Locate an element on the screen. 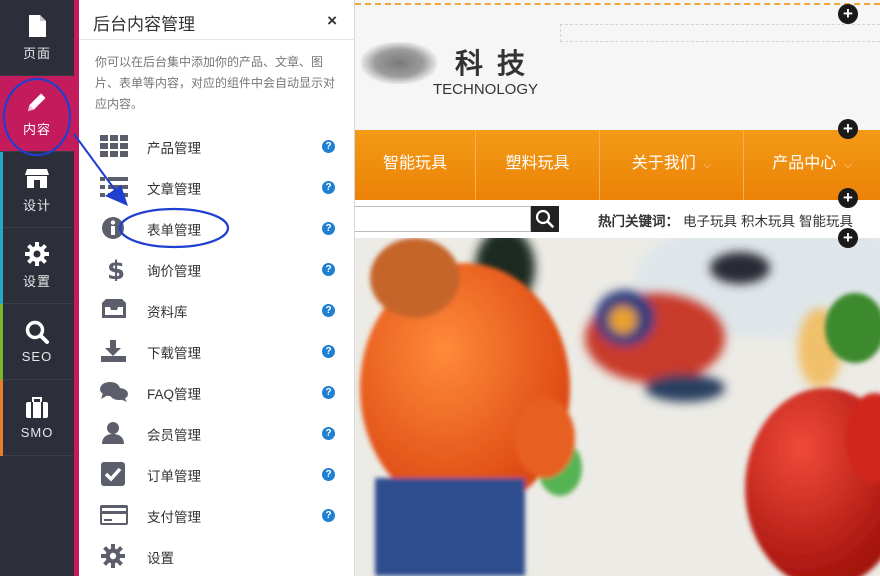 This screenshot has width=880, height=576. user-icon is located at coordinates (113, 433).